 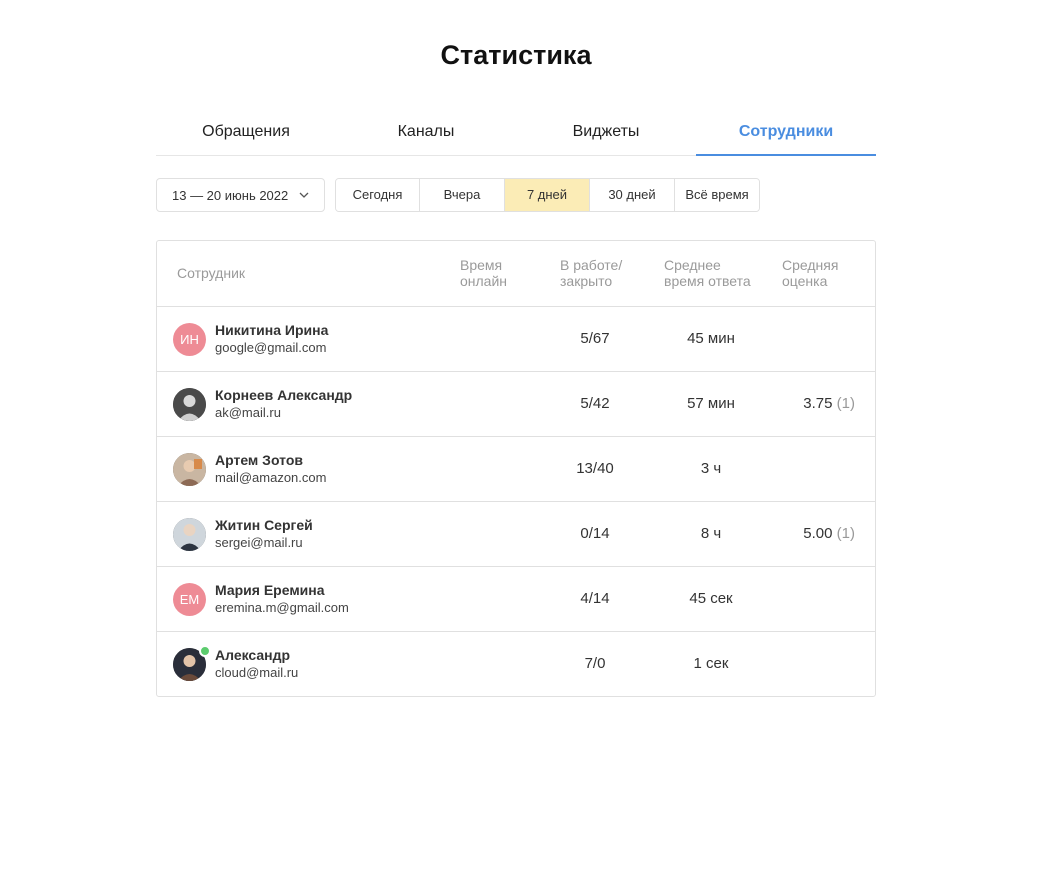 What do you see at coordinates (271, 477) in the screenshot?
I see `employee-email: mail@amazon.com` at bounding box center [271, 477].